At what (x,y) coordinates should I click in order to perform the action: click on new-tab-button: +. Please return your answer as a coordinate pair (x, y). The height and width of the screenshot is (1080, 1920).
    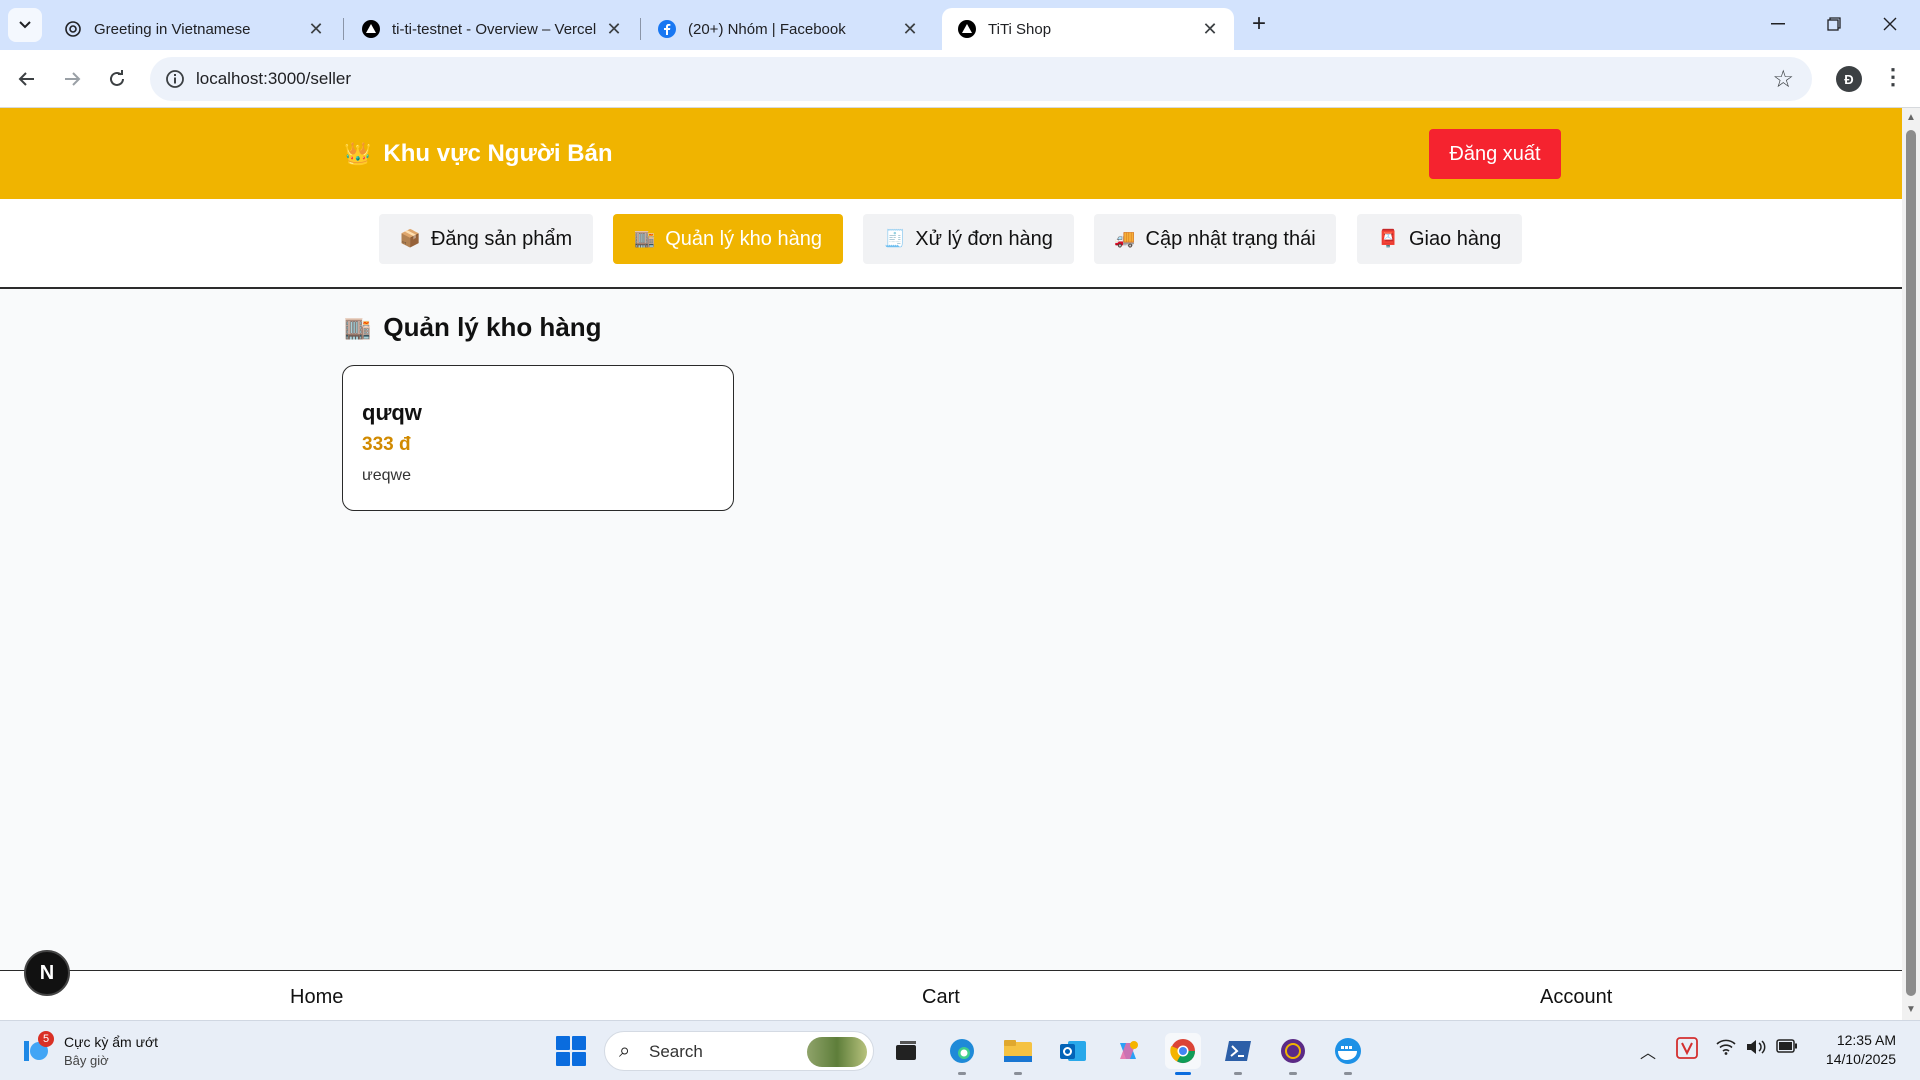
    Looking at the image, I should click on (1259, 25).